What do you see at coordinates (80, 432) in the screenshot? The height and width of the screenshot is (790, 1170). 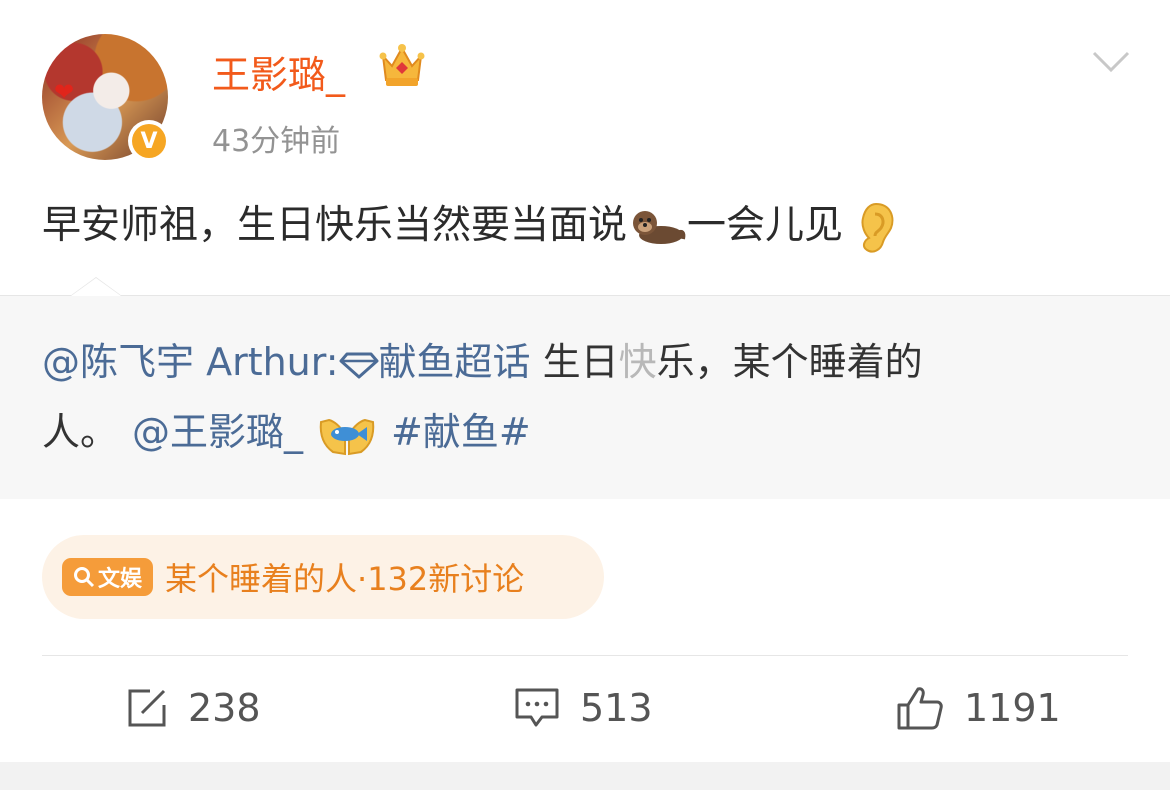 I see `quote-line2-text: 人。` at bounding box center [80, 432].